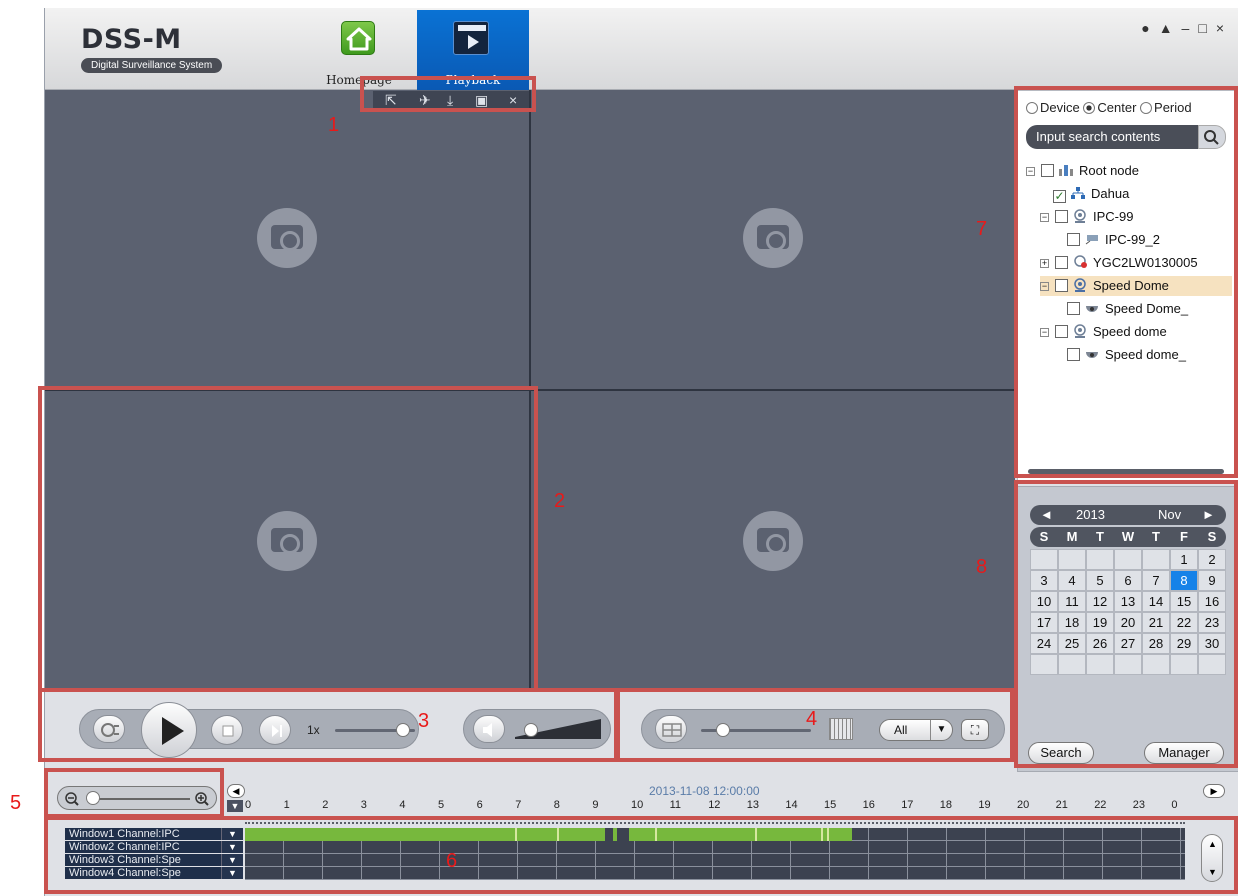  What do you see at coordinates (359, 50) in the screenshot?
I see `tab-homepage: Homepage` at bounding box center [359, 50].